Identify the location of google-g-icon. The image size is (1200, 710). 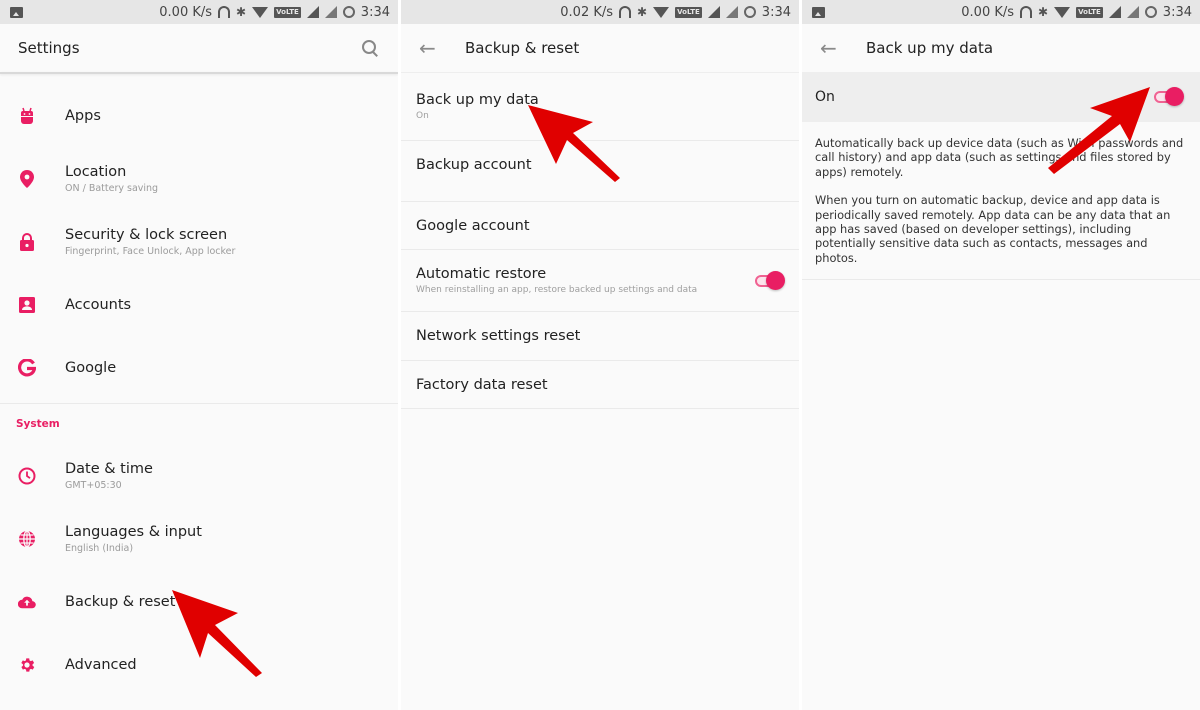
(27, 367).